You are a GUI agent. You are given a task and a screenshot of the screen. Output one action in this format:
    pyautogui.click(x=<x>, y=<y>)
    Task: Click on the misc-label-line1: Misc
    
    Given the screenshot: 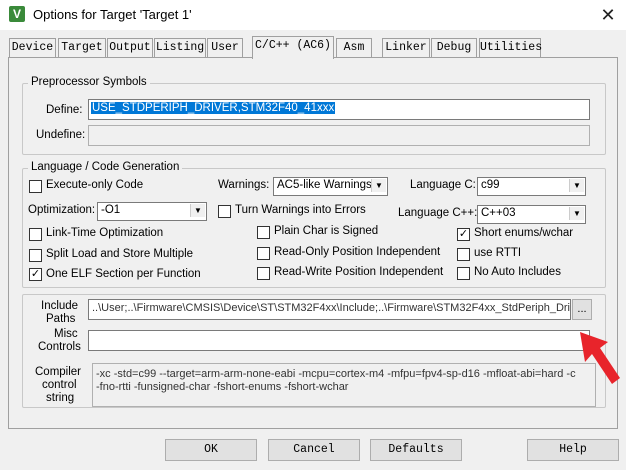 What is the action you would take?
    pyautogui.click(x=66, y=334)
    